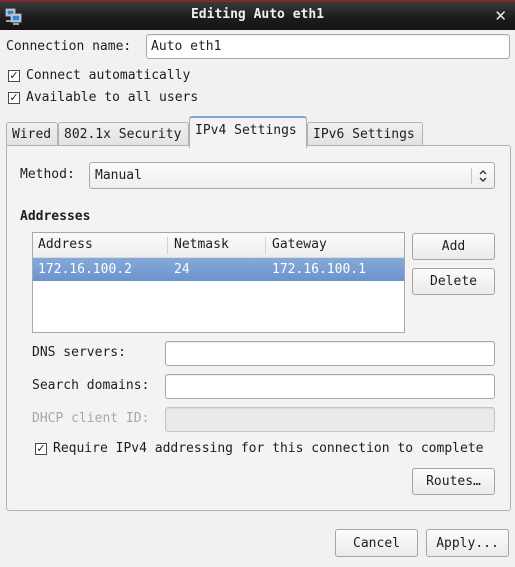 This screenshot has width=515, height=567. I want to click on up-down-chevron-icon, so click(483, 176).